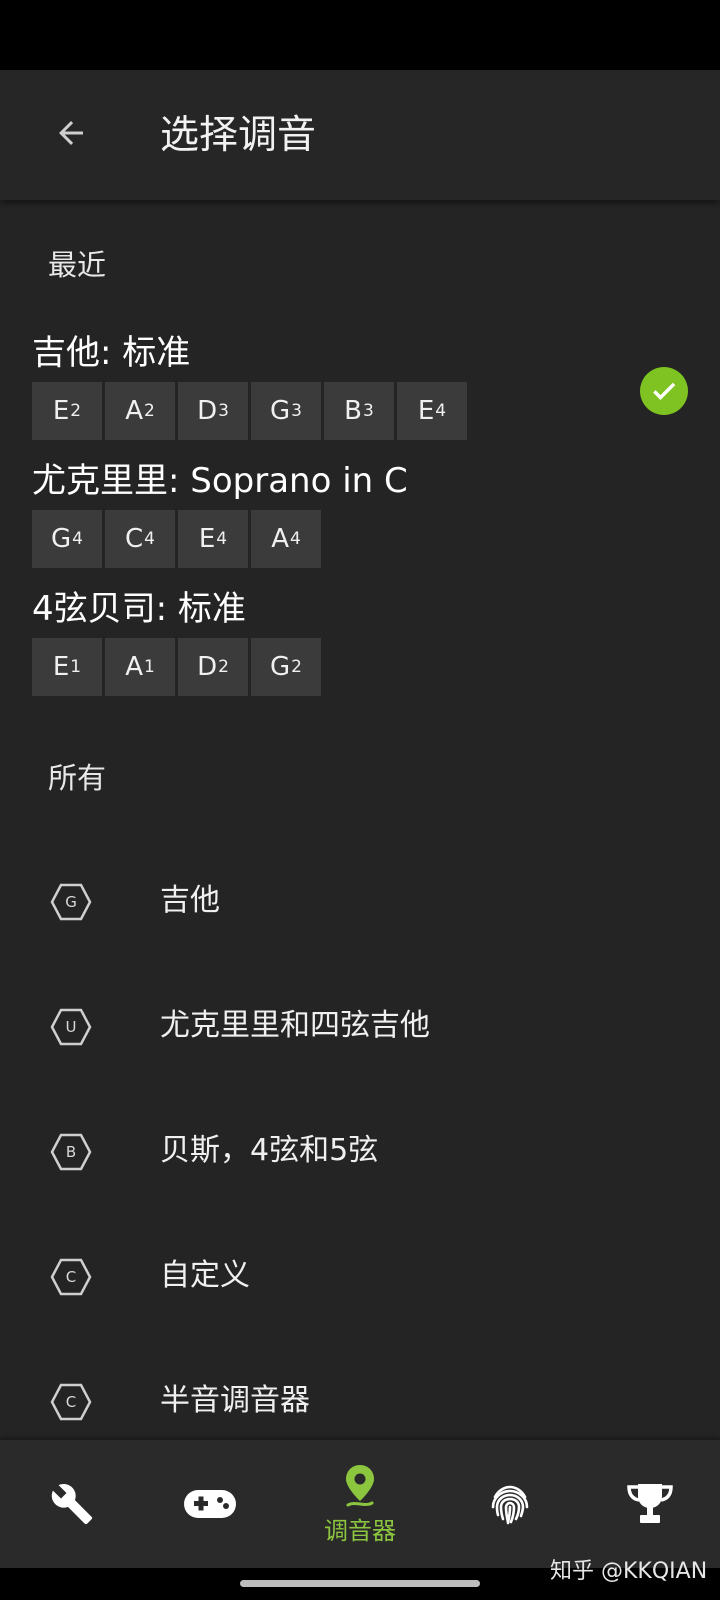 The image size is (720, 1600). I want to click on arrow-back-icon, so click(71, 133).